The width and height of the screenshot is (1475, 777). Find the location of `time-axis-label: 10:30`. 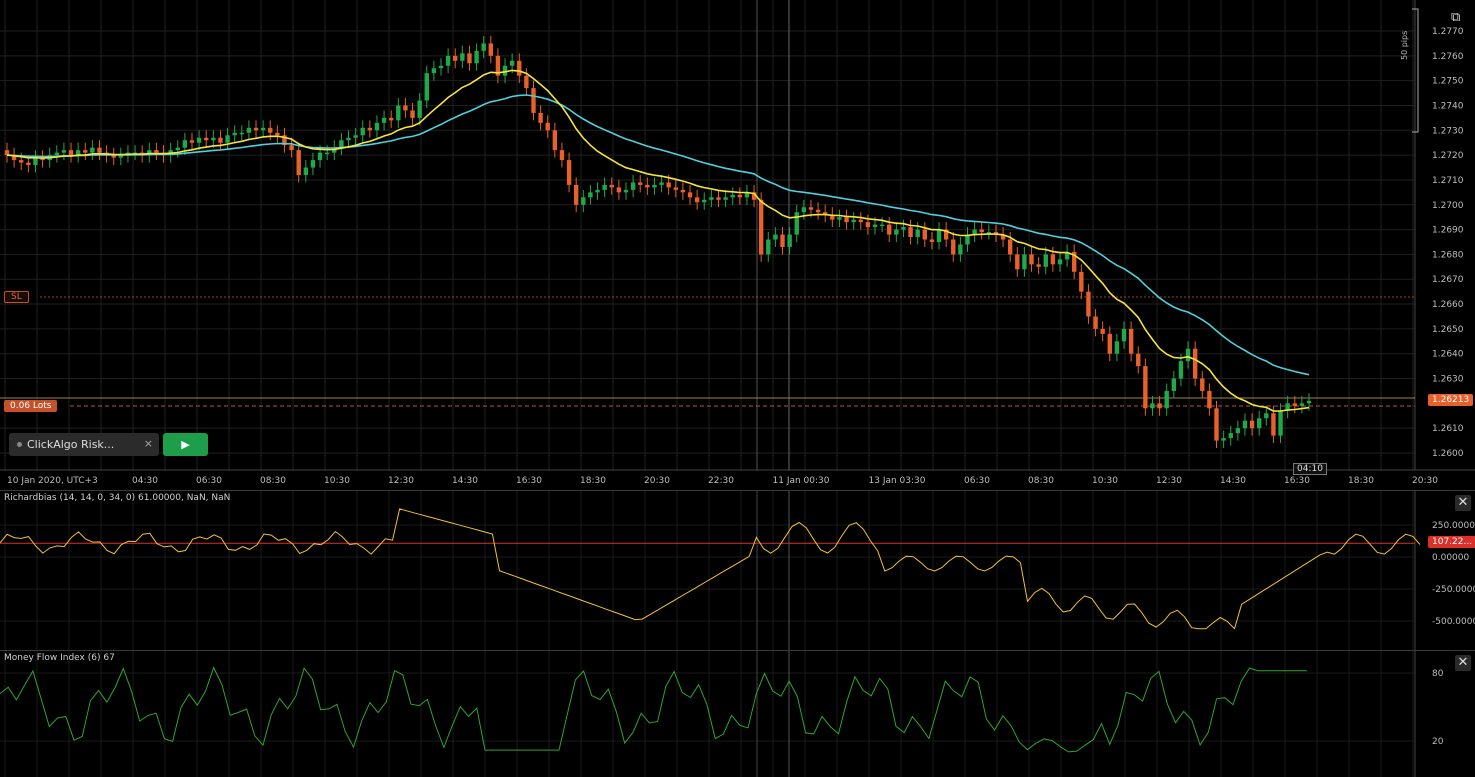

time-axis-label: 10:30 is located at coordinates (1105, 481).